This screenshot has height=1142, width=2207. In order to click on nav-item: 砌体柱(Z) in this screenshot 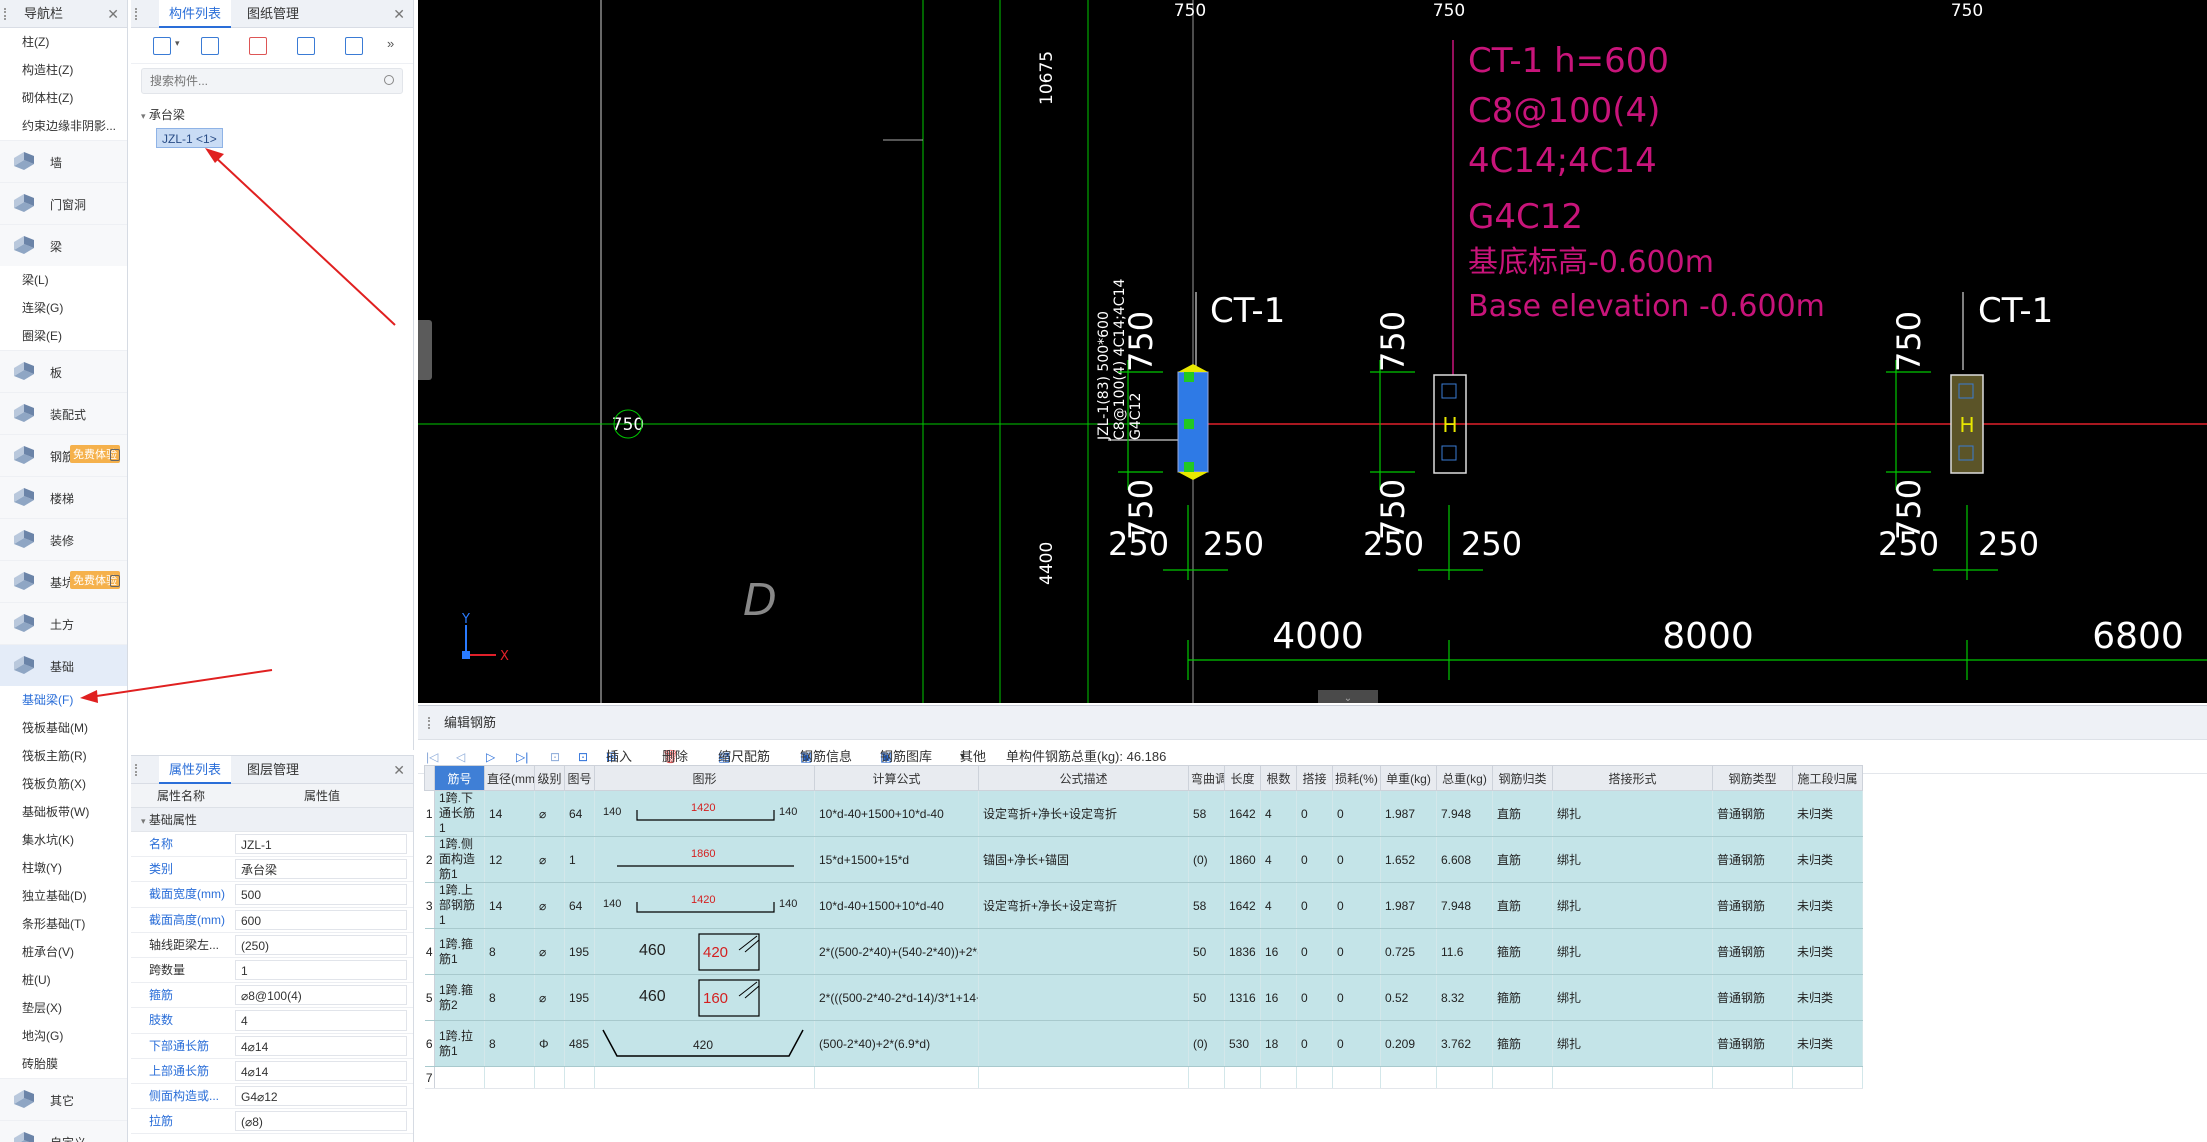, I will do `click(63, 98)`.